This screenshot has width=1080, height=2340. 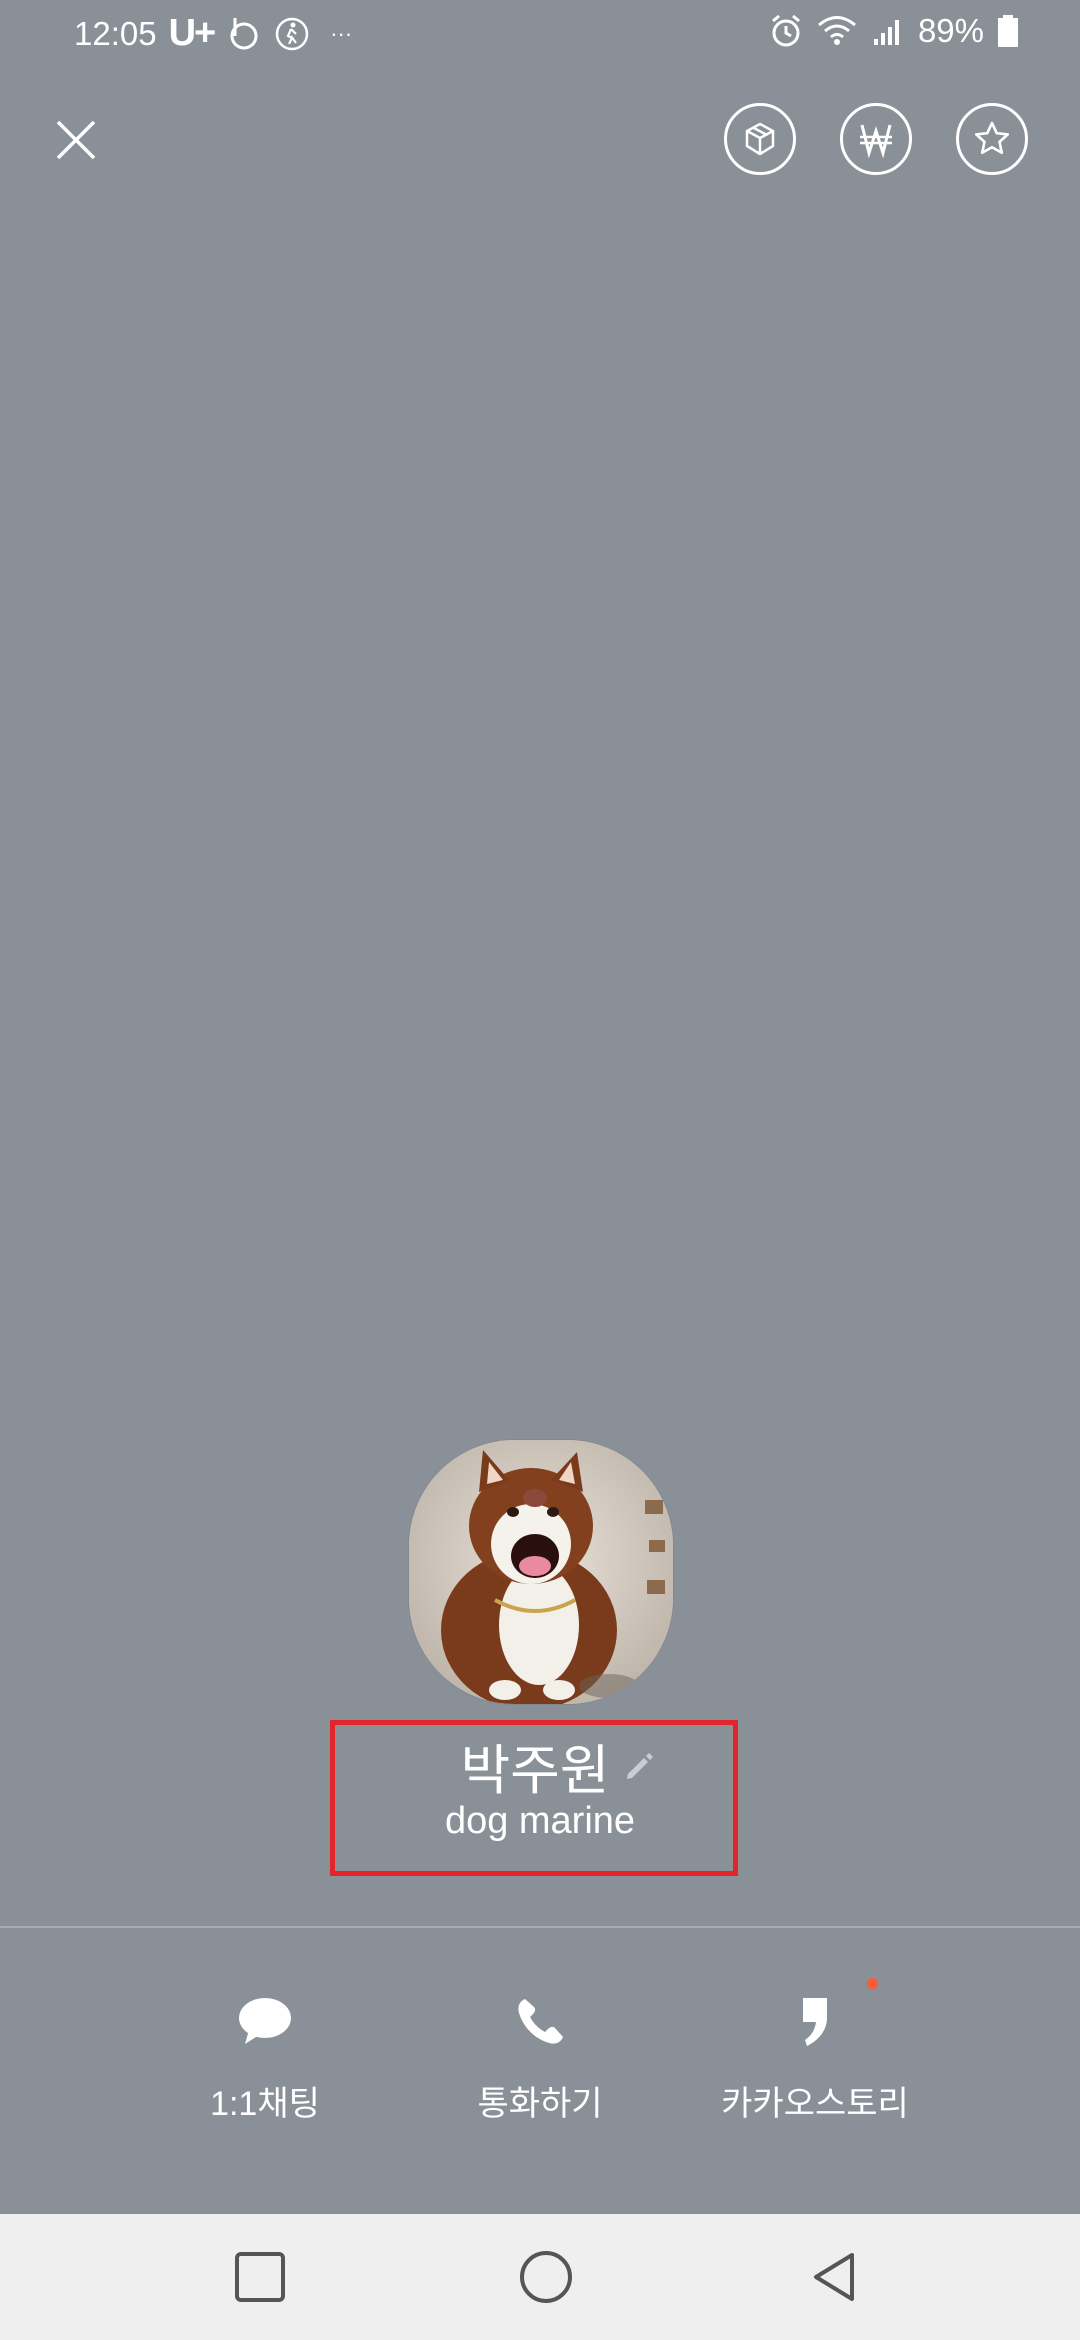 I want to click on star-icon, so click(x=992, y=138).